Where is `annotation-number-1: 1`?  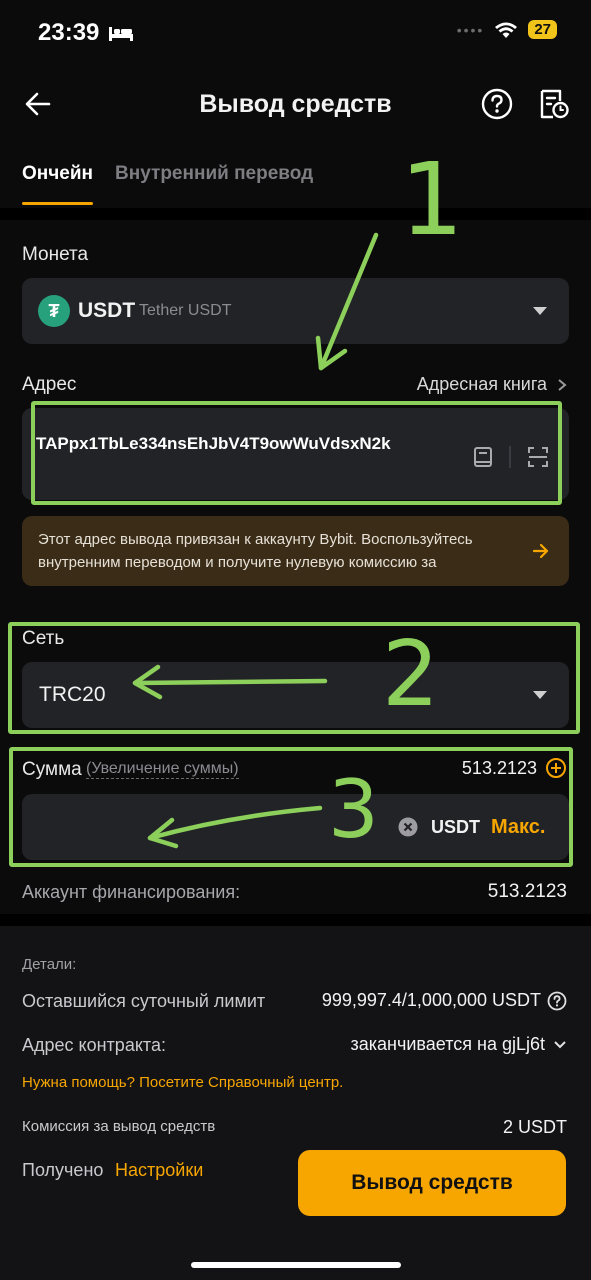
annotation-number-1: 1 is located at coordinates (432, 199).